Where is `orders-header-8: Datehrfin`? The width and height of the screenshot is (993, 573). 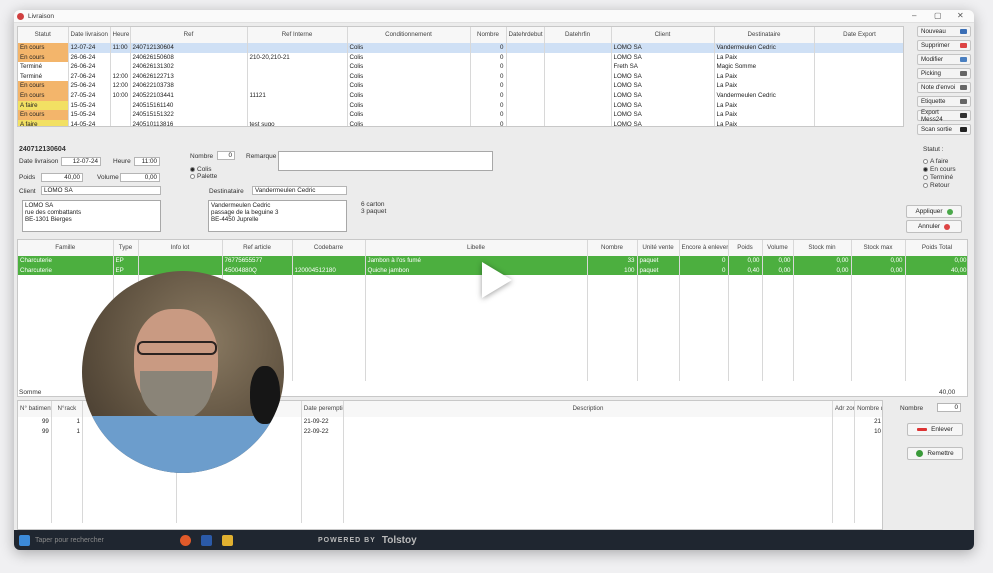
orders-header-8: Datehrfin is located at coordinates (578, 35).